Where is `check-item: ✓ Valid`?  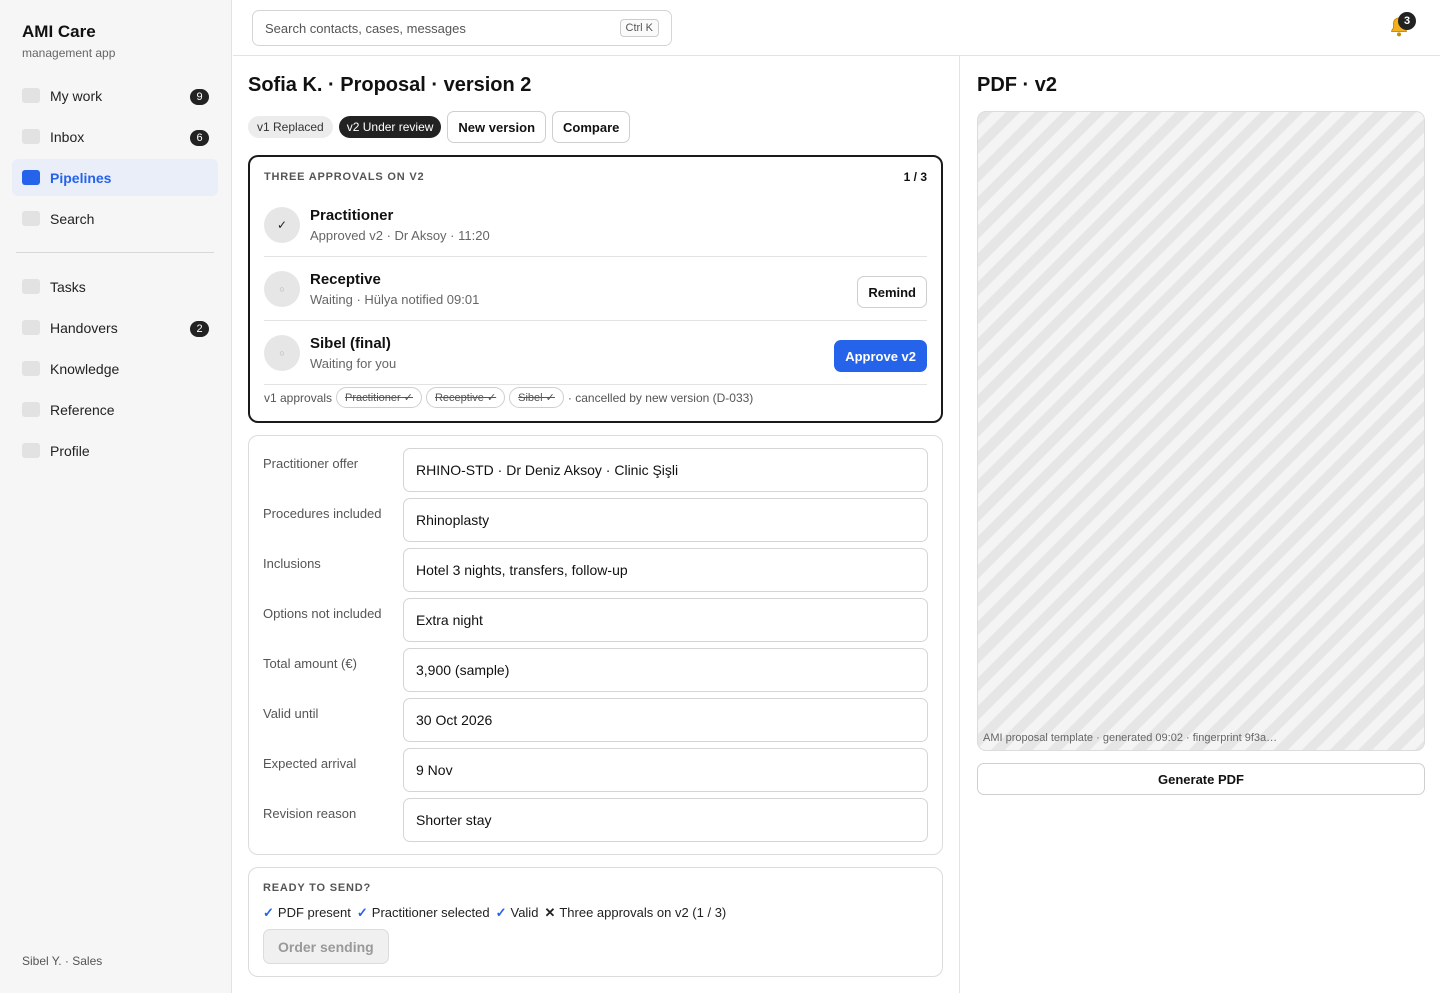
check-item: ✓ Valid is located at coordinates (517, 913).